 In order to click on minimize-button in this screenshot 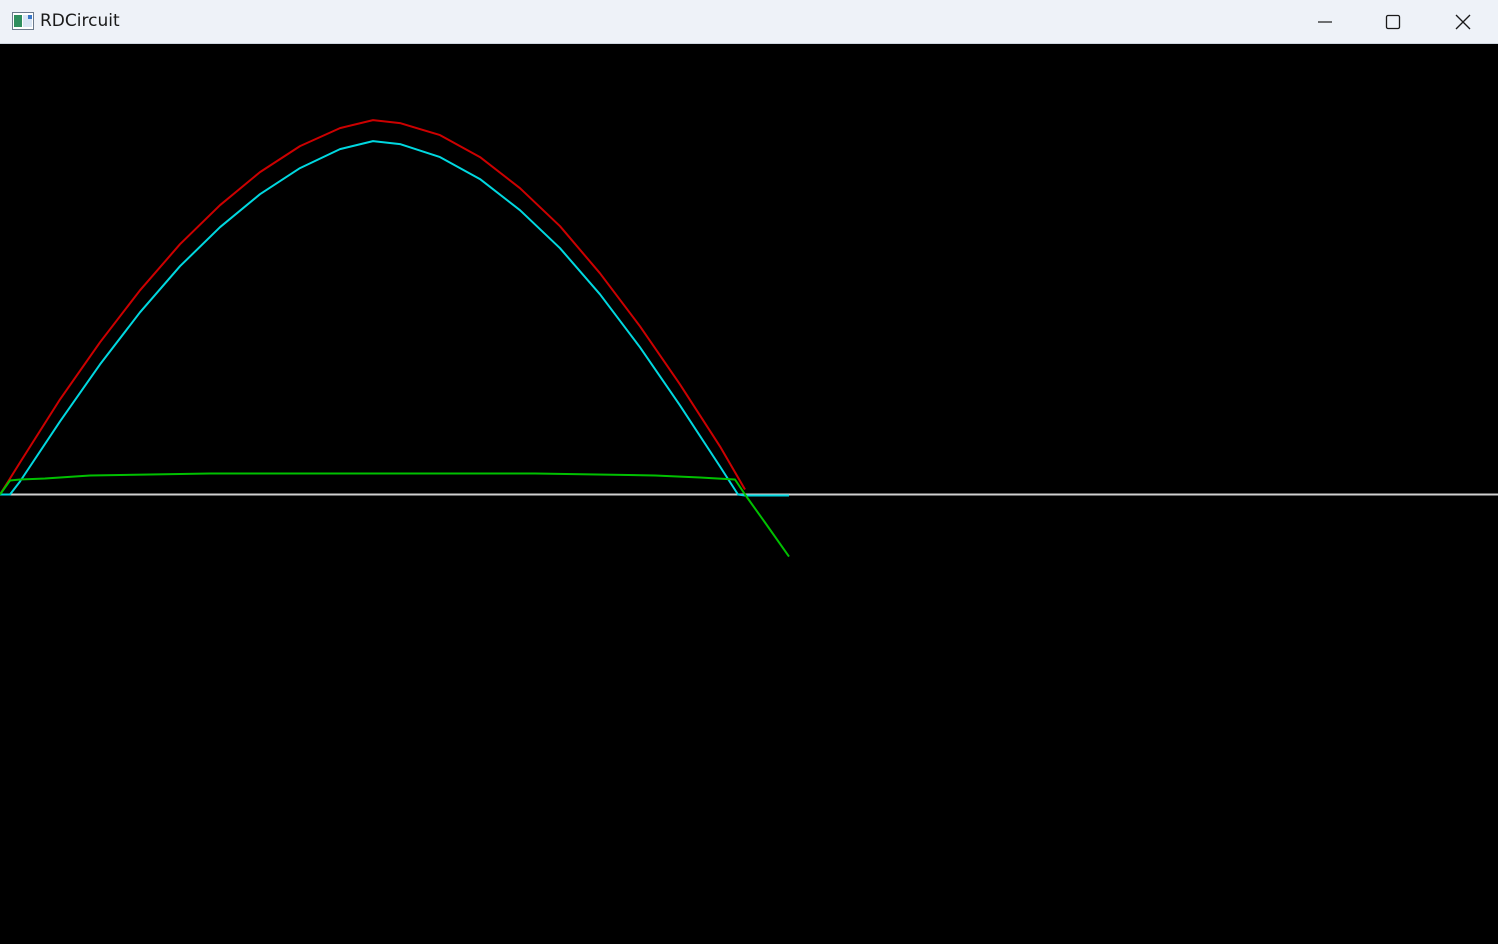, I will do `click(1325, 22)`.